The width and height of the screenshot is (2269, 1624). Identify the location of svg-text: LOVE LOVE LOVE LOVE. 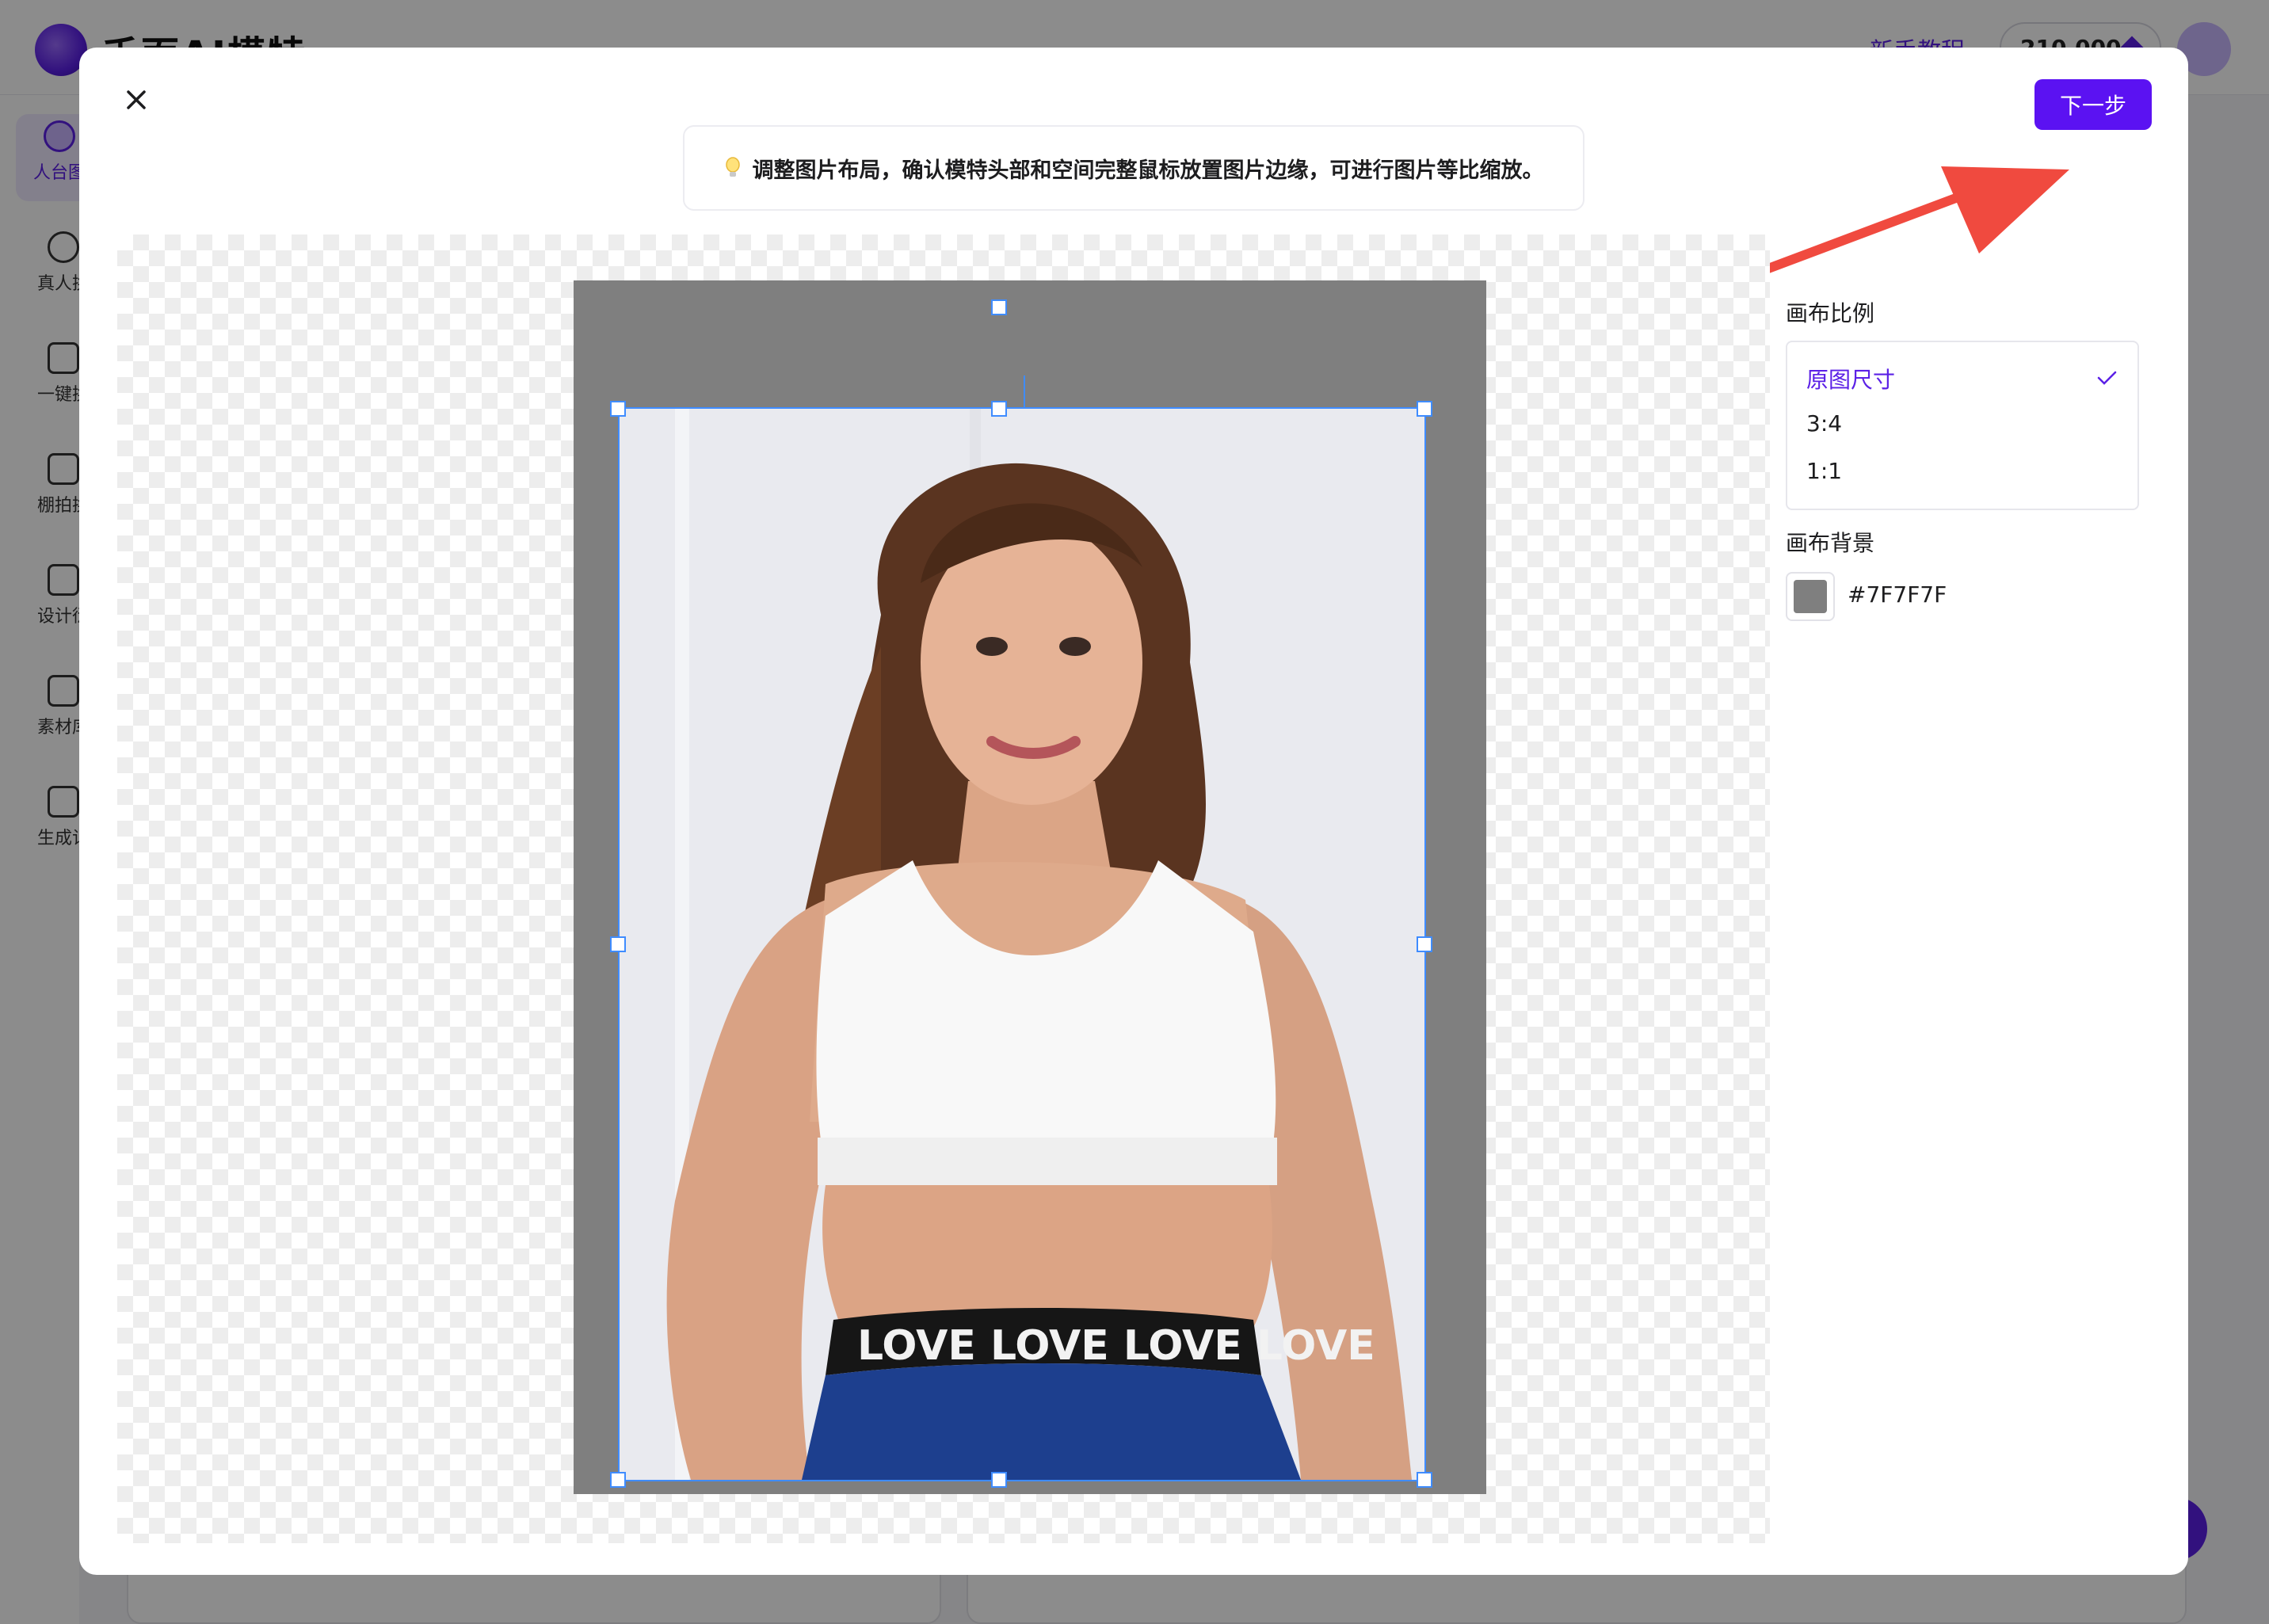
(1116, 1346).